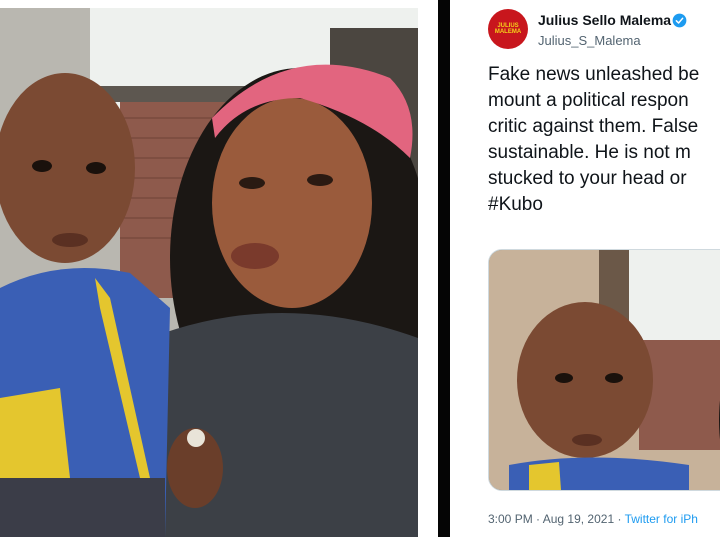  What do you see at coordinates (594, 74) in the screenshot?
I see `tweet-text-line: Fake news unleashed be` at bounding box center [594, 74].